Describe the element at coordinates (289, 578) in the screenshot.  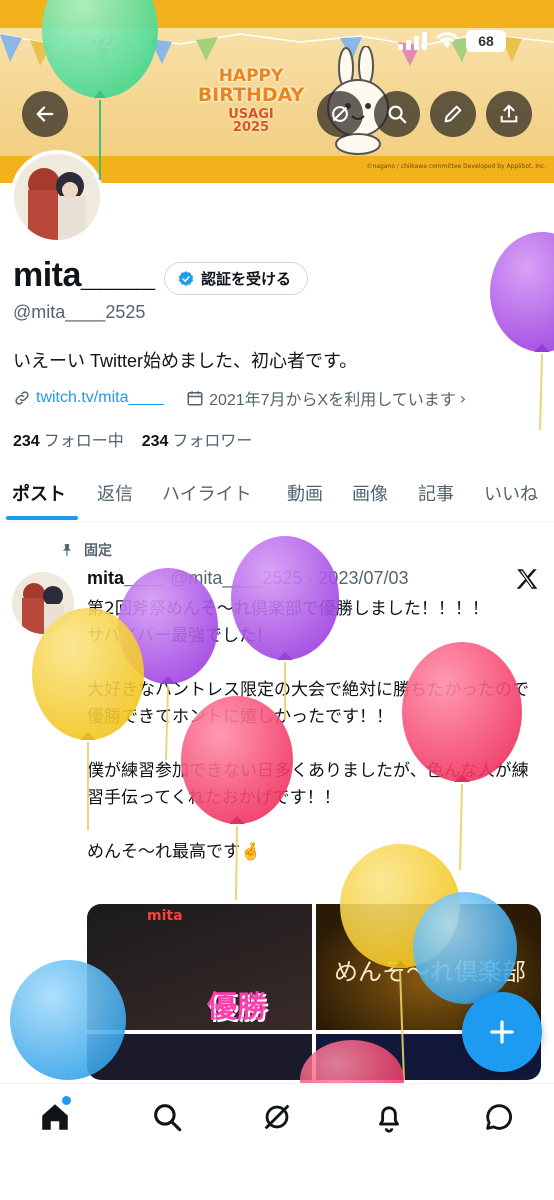
I see `post-meta: @mita____2525 · 2023/07/03` at that location.